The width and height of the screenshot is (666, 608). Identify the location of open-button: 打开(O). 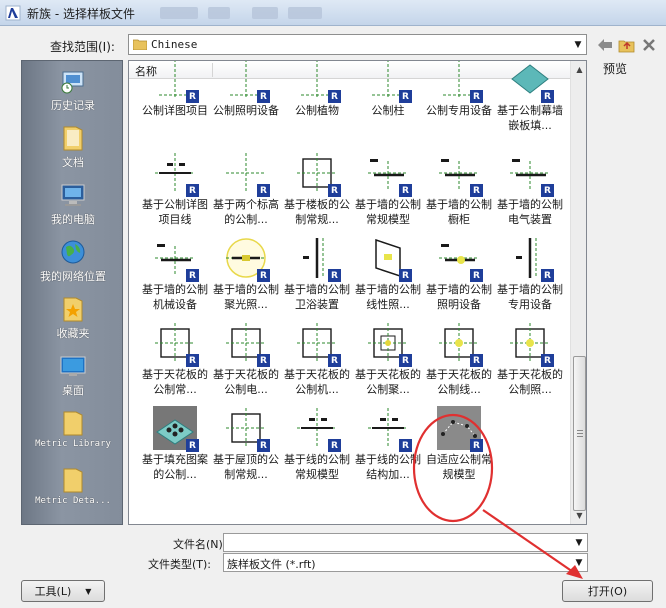
(607, 591).